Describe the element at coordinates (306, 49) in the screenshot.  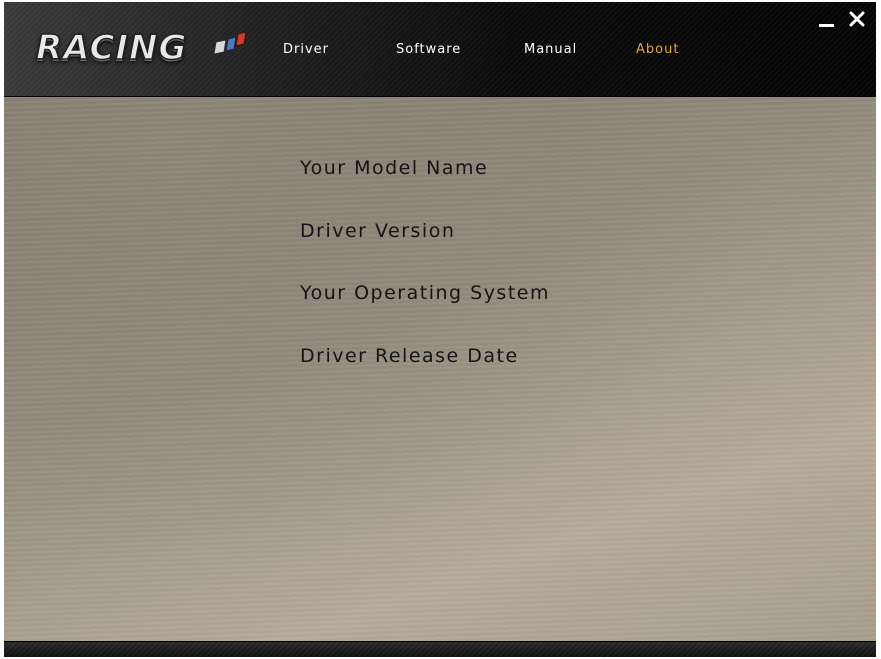
I see `tab-driver: Driver` at that location.